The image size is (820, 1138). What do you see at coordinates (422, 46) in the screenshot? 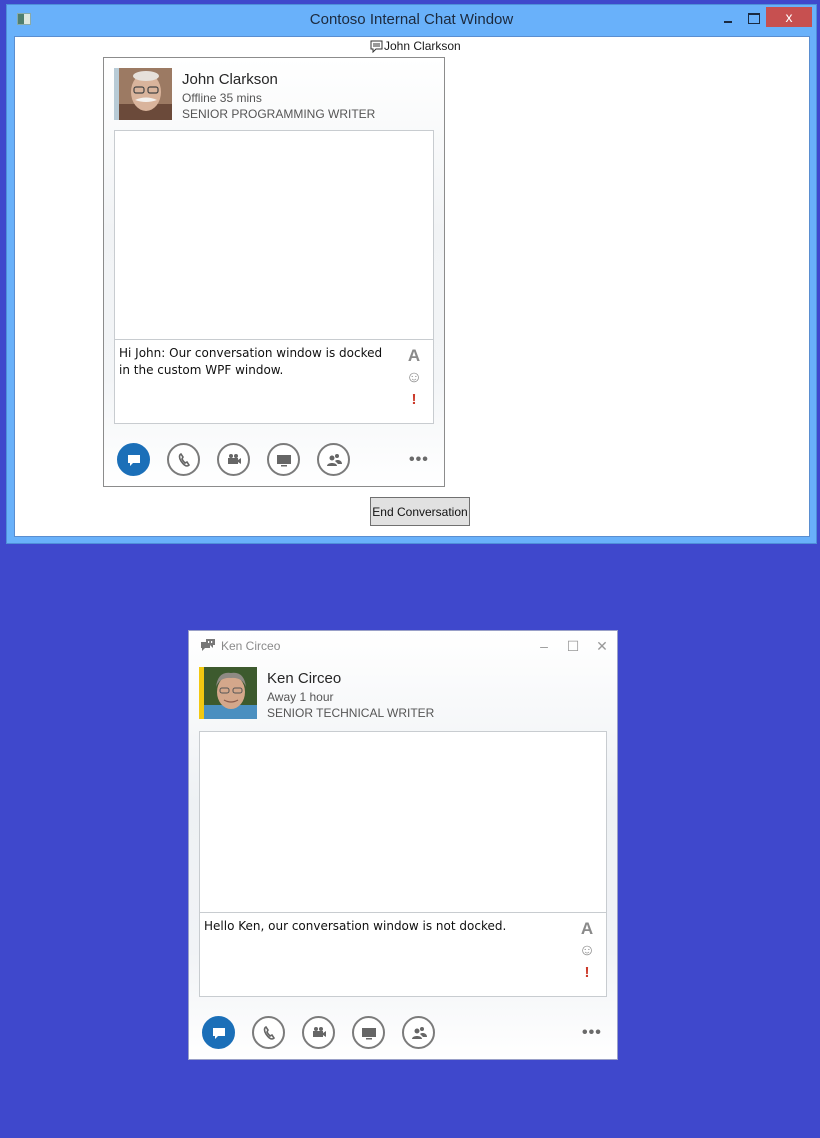
I see `docked-contact-name: John Clarkson` at bounding box center [422, 46].